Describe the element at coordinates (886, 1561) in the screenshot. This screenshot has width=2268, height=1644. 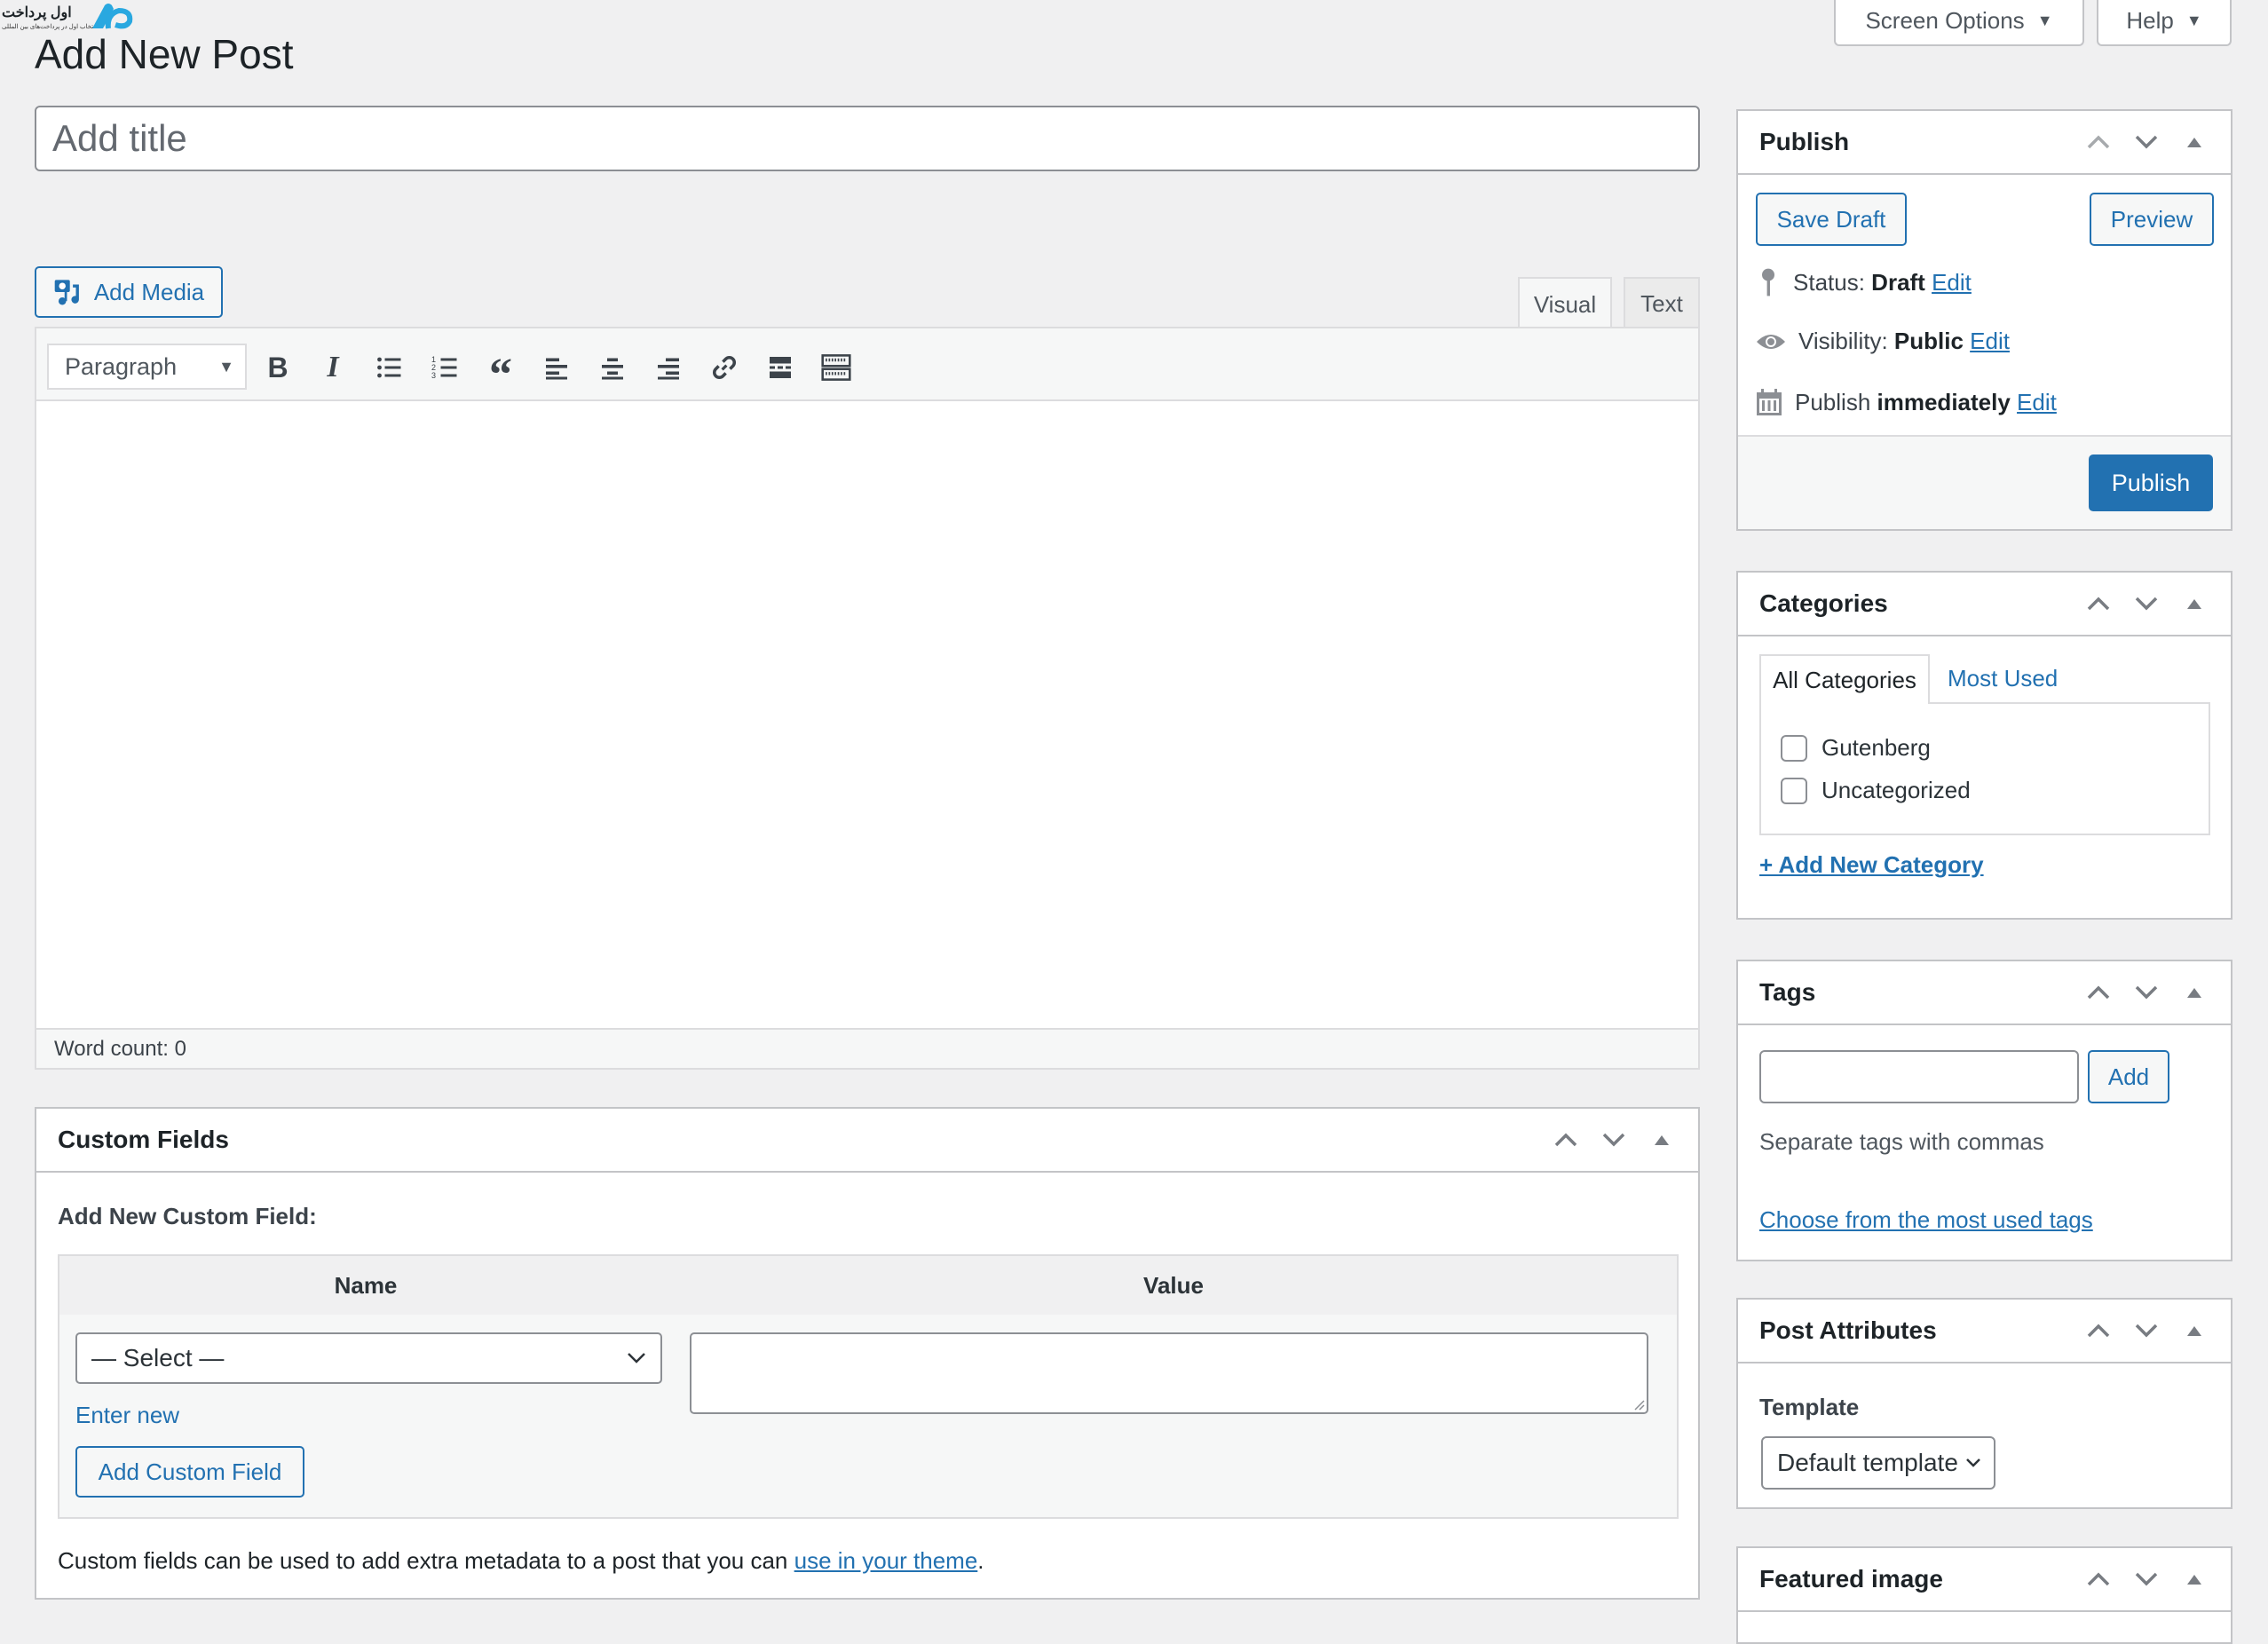
I see `use-in-theme-link: use in your theme` at that location.